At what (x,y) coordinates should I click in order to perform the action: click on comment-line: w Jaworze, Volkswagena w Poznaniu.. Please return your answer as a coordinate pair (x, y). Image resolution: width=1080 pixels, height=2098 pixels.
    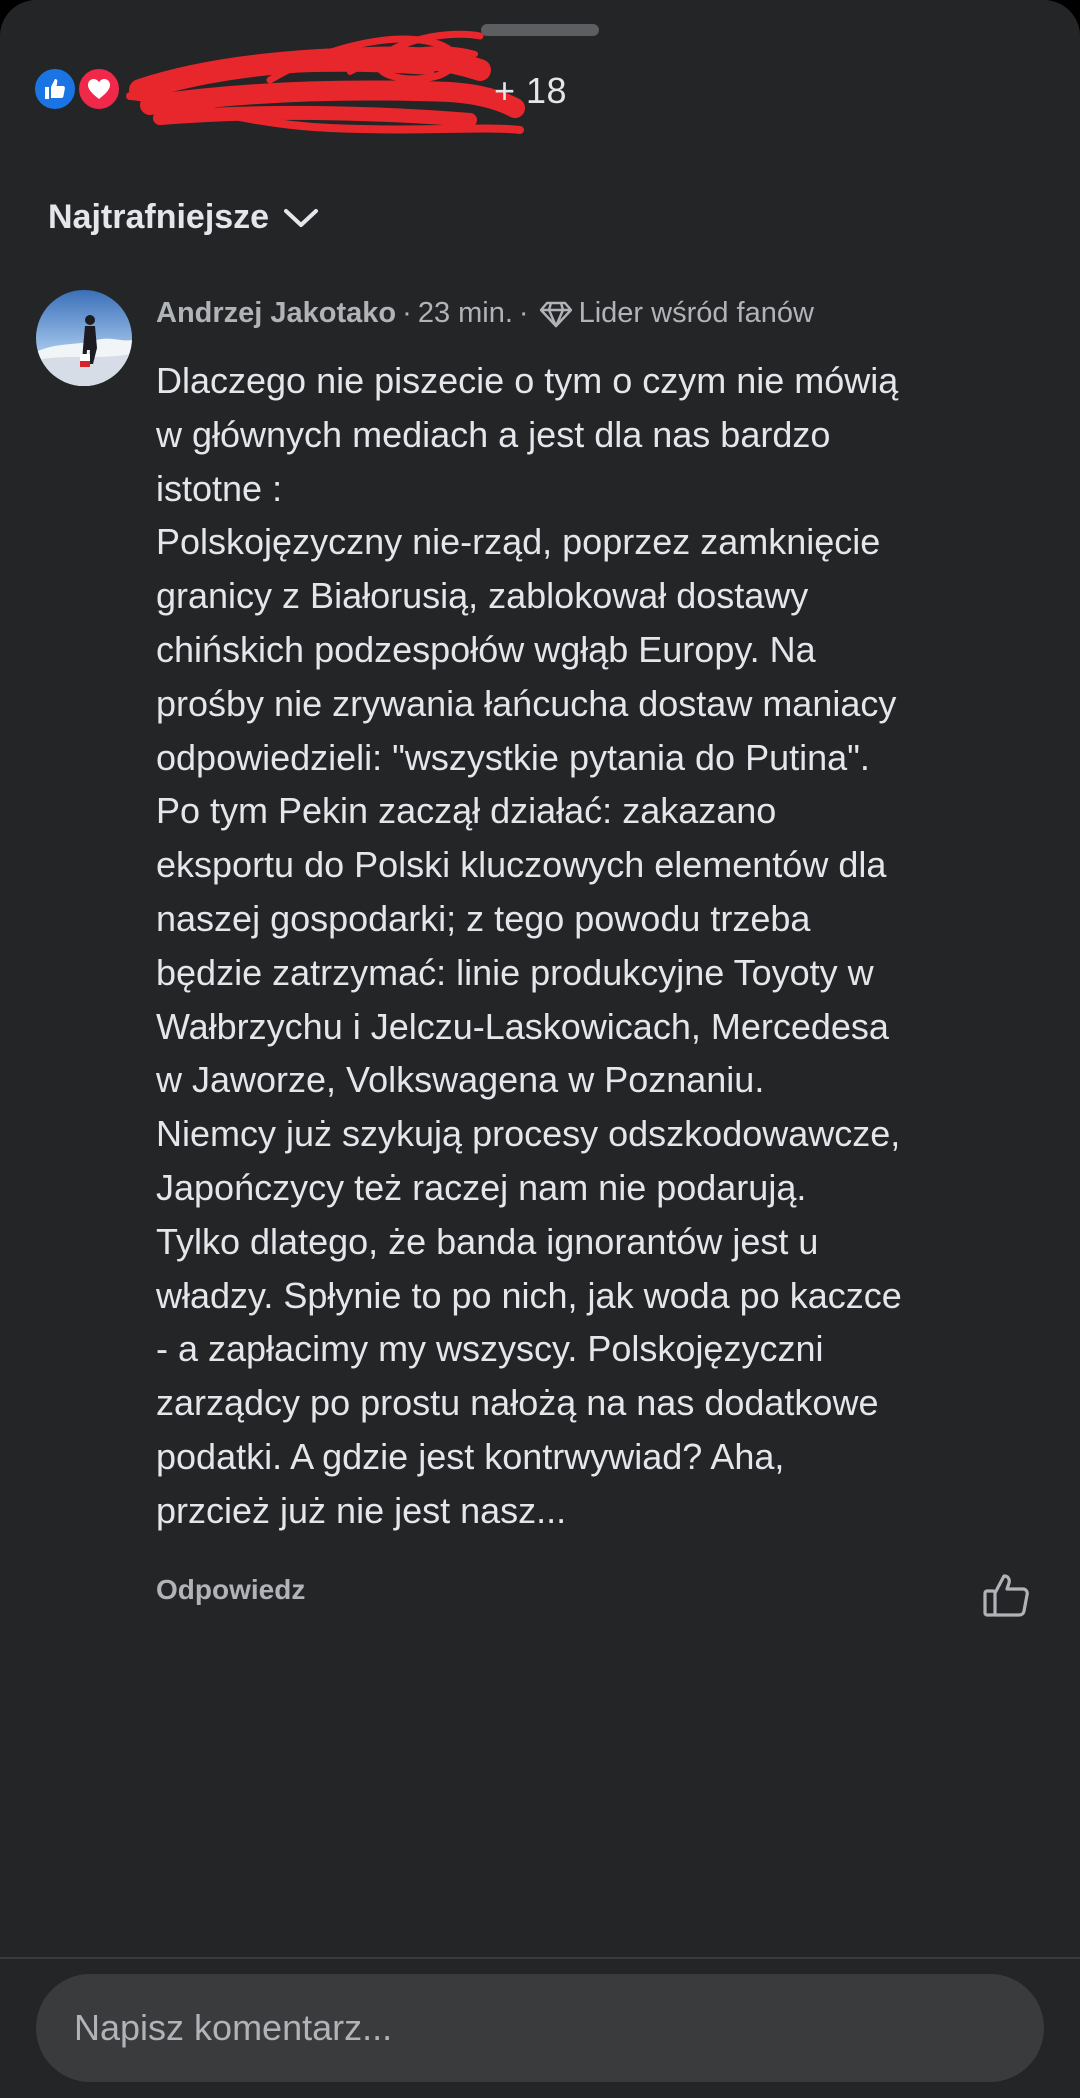
    Looking at the image, I should click on (460, 1080).